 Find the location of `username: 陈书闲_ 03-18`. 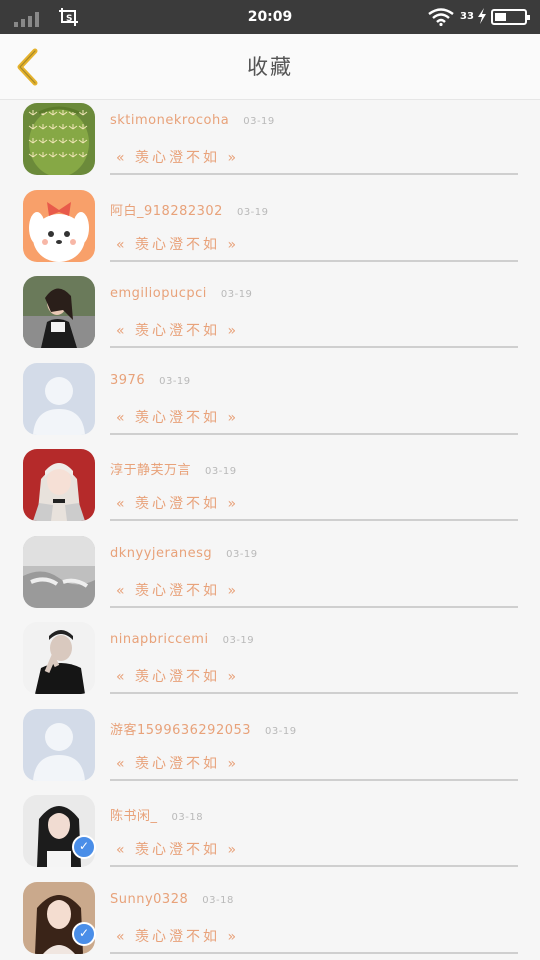

username: 陈书闲_ 03-18 is located at coordinates (156, 814).